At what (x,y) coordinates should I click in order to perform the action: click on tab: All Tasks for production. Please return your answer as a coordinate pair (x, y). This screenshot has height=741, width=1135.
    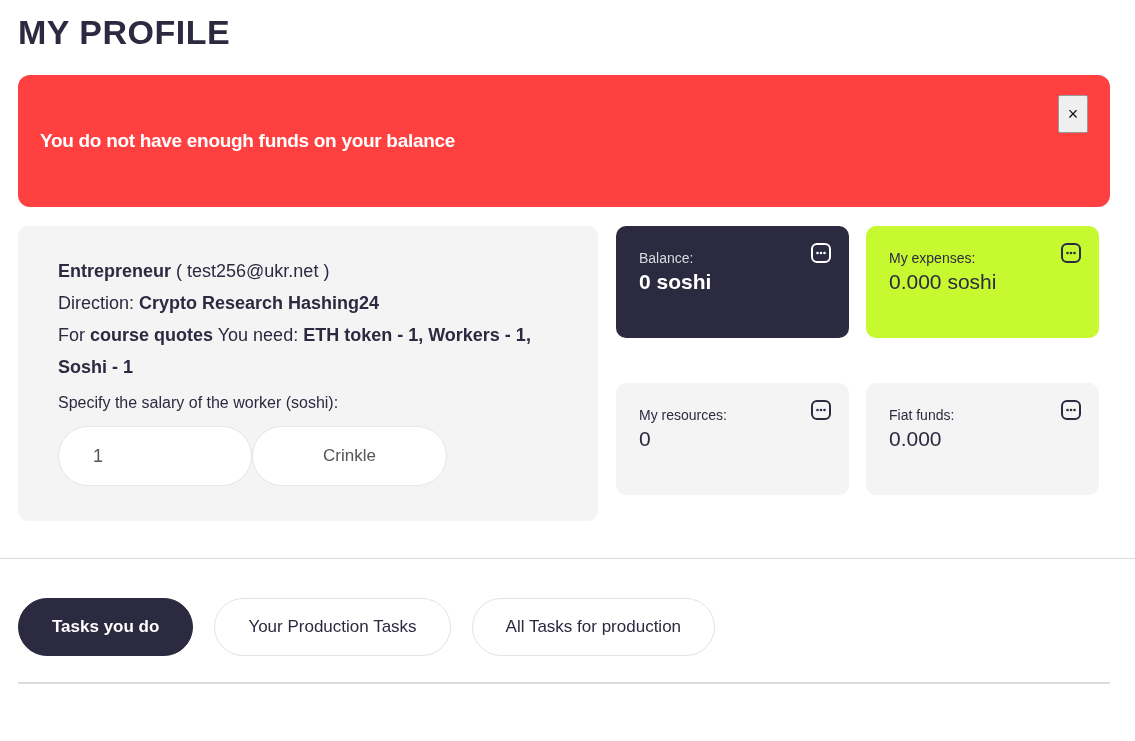
    Looking at the image, I should click on (593, 627).